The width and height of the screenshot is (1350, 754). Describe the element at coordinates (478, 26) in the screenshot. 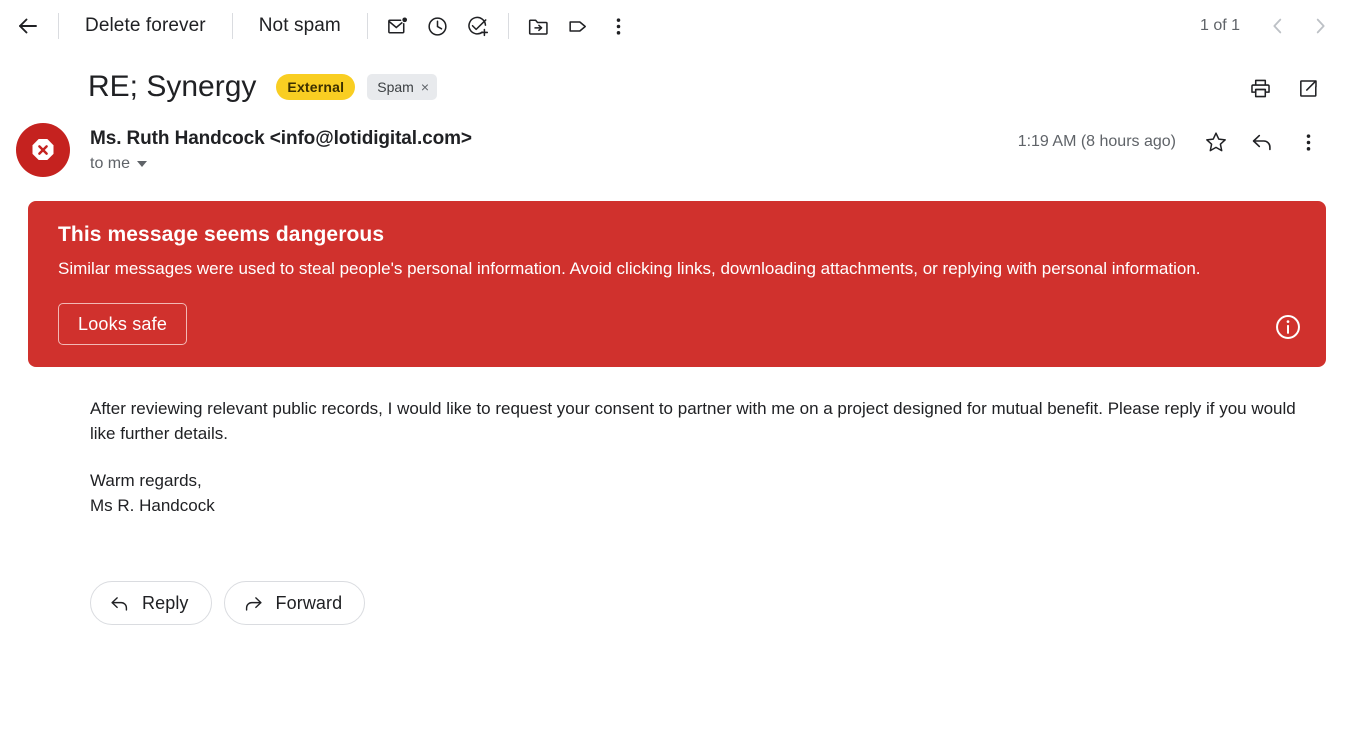

I see `add-to-tasks-icon` at that location.